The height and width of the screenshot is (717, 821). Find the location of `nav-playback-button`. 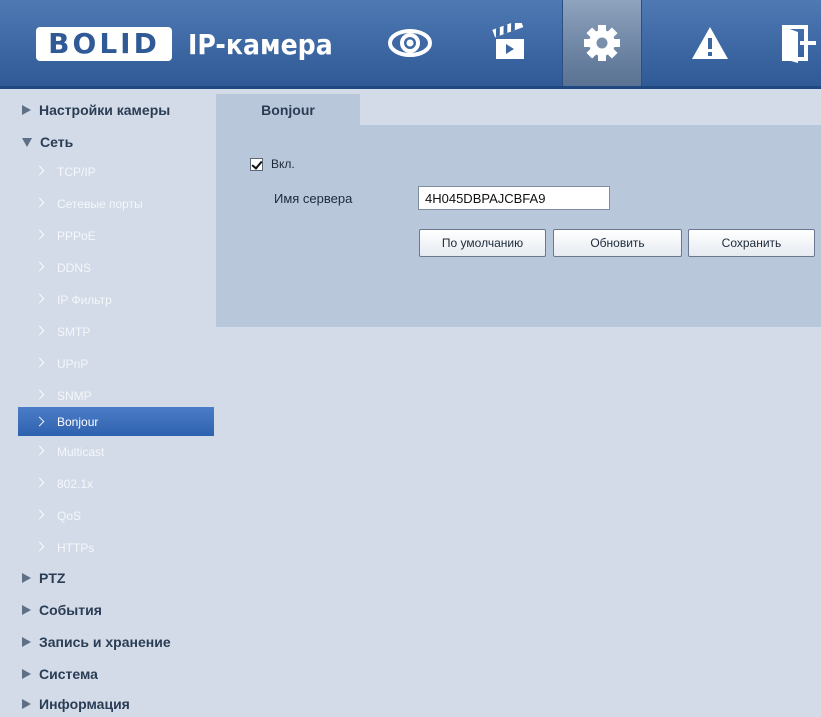

nav-playback-button is located at coordinates (510, 43).